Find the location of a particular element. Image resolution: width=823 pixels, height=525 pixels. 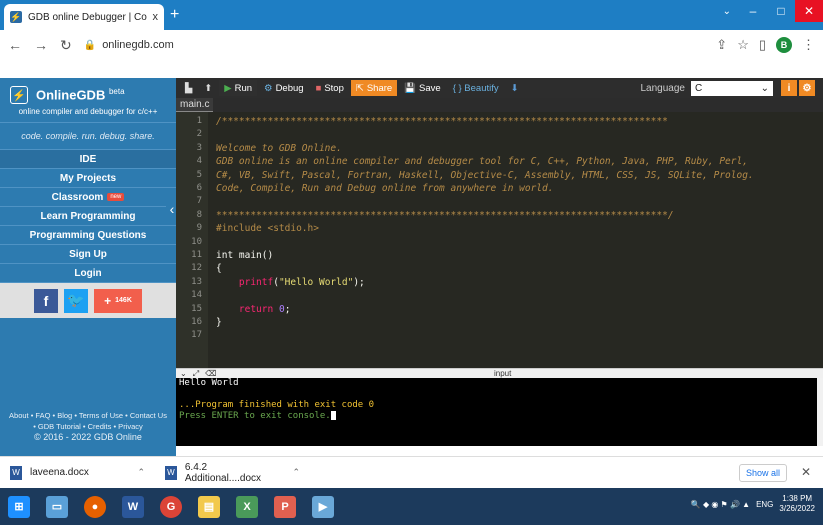

taskbar-app-files: ▭ is located at coordinates (57, 507).